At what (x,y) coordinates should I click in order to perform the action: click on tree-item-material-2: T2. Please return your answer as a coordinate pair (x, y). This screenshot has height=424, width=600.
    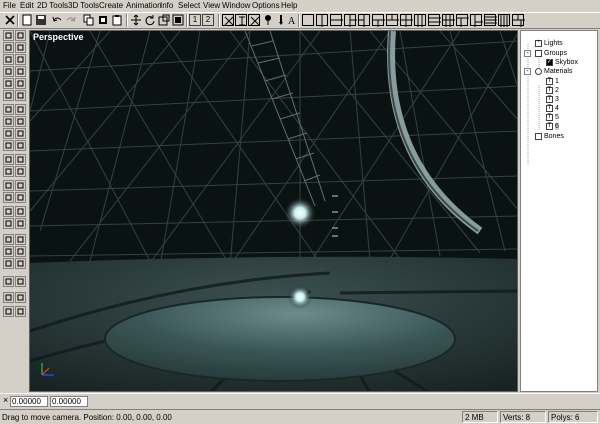
    Looking at the image, I should click on (552, 90).